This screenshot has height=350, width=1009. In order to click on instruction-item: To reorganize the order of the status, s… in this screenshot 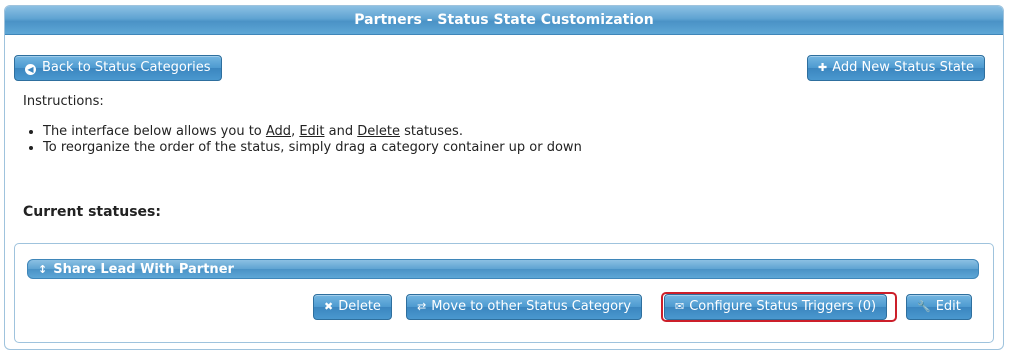, I will do `click(323, 148)`.